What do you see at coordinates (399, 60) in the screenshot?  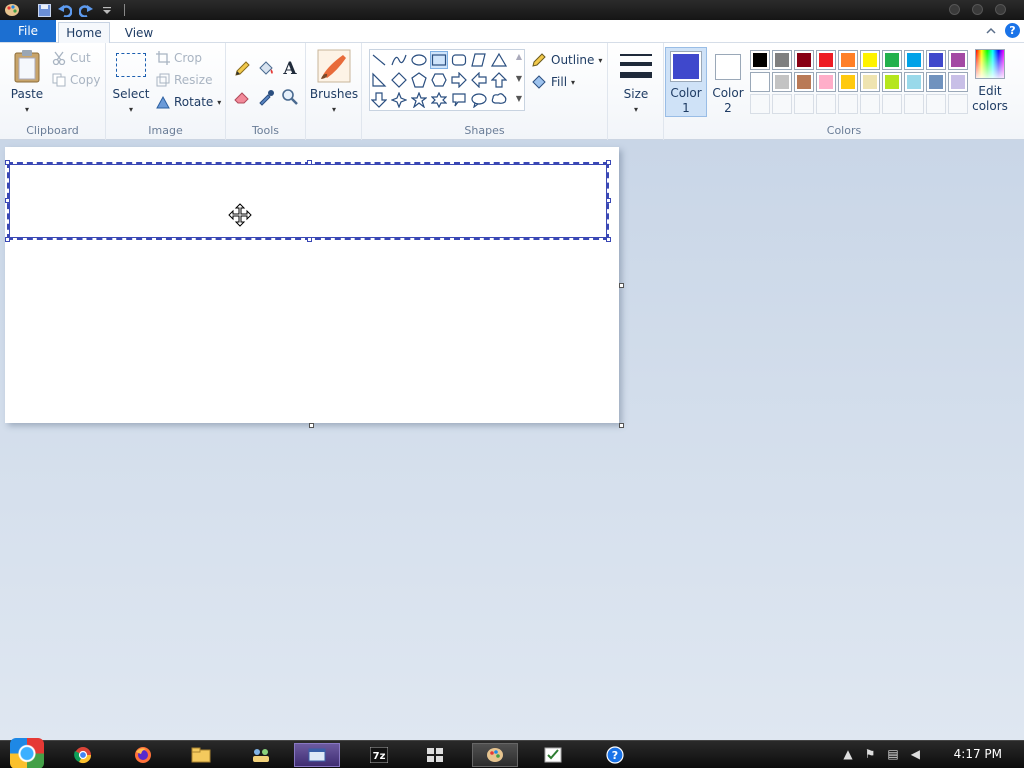 I see `curve-shape-icon` at bounding box center [399, 60].